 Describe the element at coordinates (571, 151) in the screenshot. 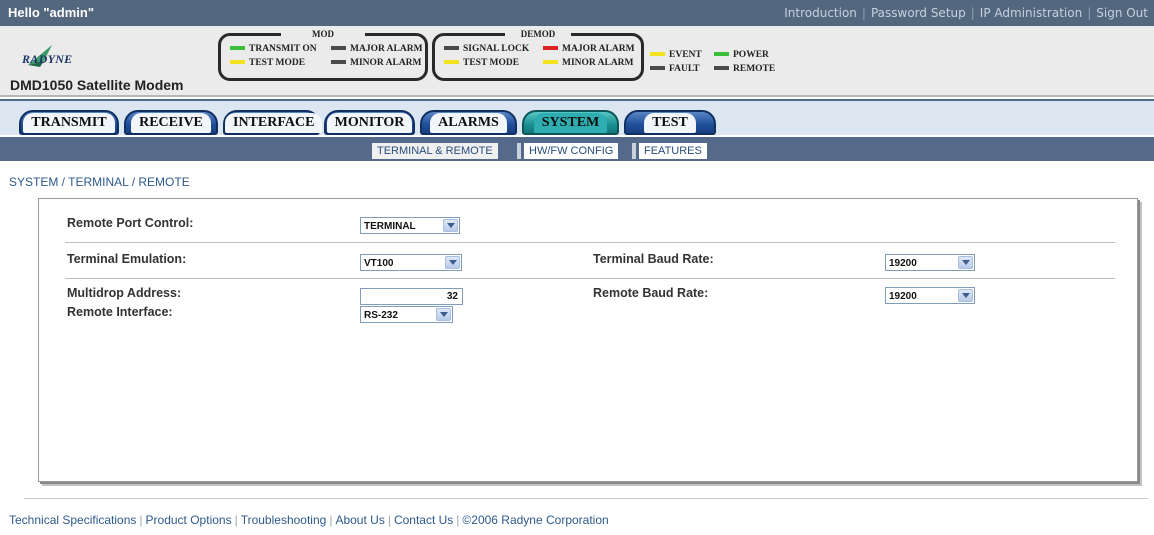

I see `subtab-hw-fw-config: HW/FW CONFIG` at that location.